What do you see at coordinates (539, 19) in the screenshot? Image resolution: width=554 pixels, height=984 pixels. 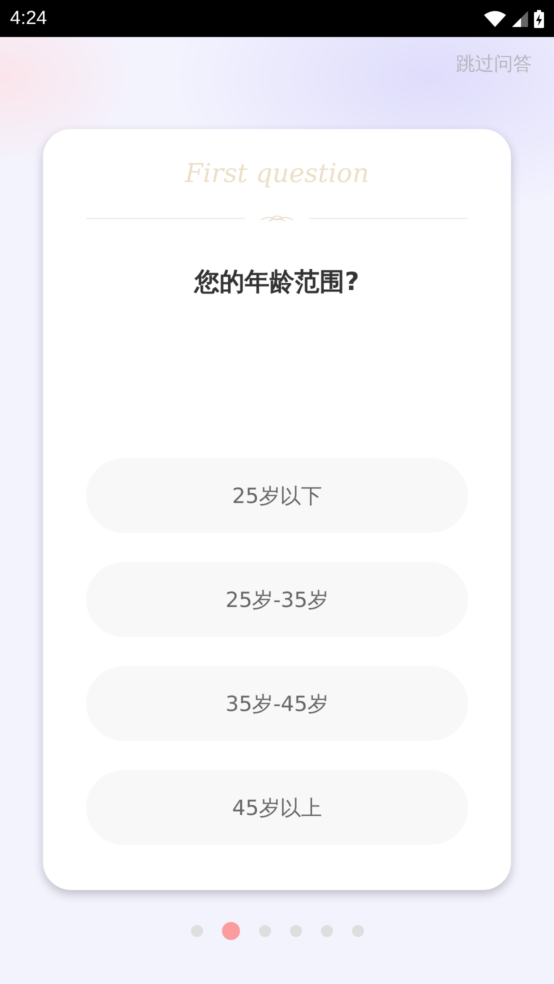 I see `battery-icon` at bounding box center [539, 19].